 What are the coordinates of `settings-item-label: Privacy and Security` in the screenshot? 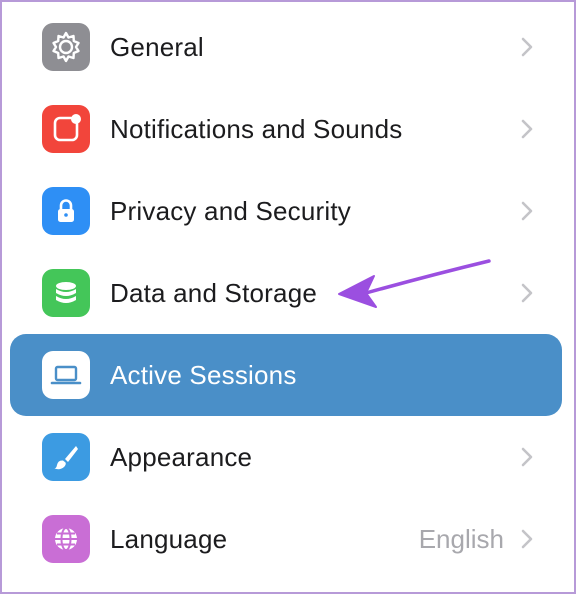 It's located at (230, 211).